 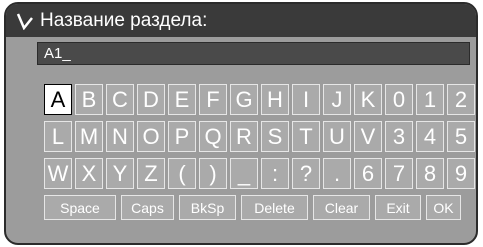 What do you see at coordinates (306, 99) in the screenshot?
I see `key-0-8: I` at bounding box center [306, 99].